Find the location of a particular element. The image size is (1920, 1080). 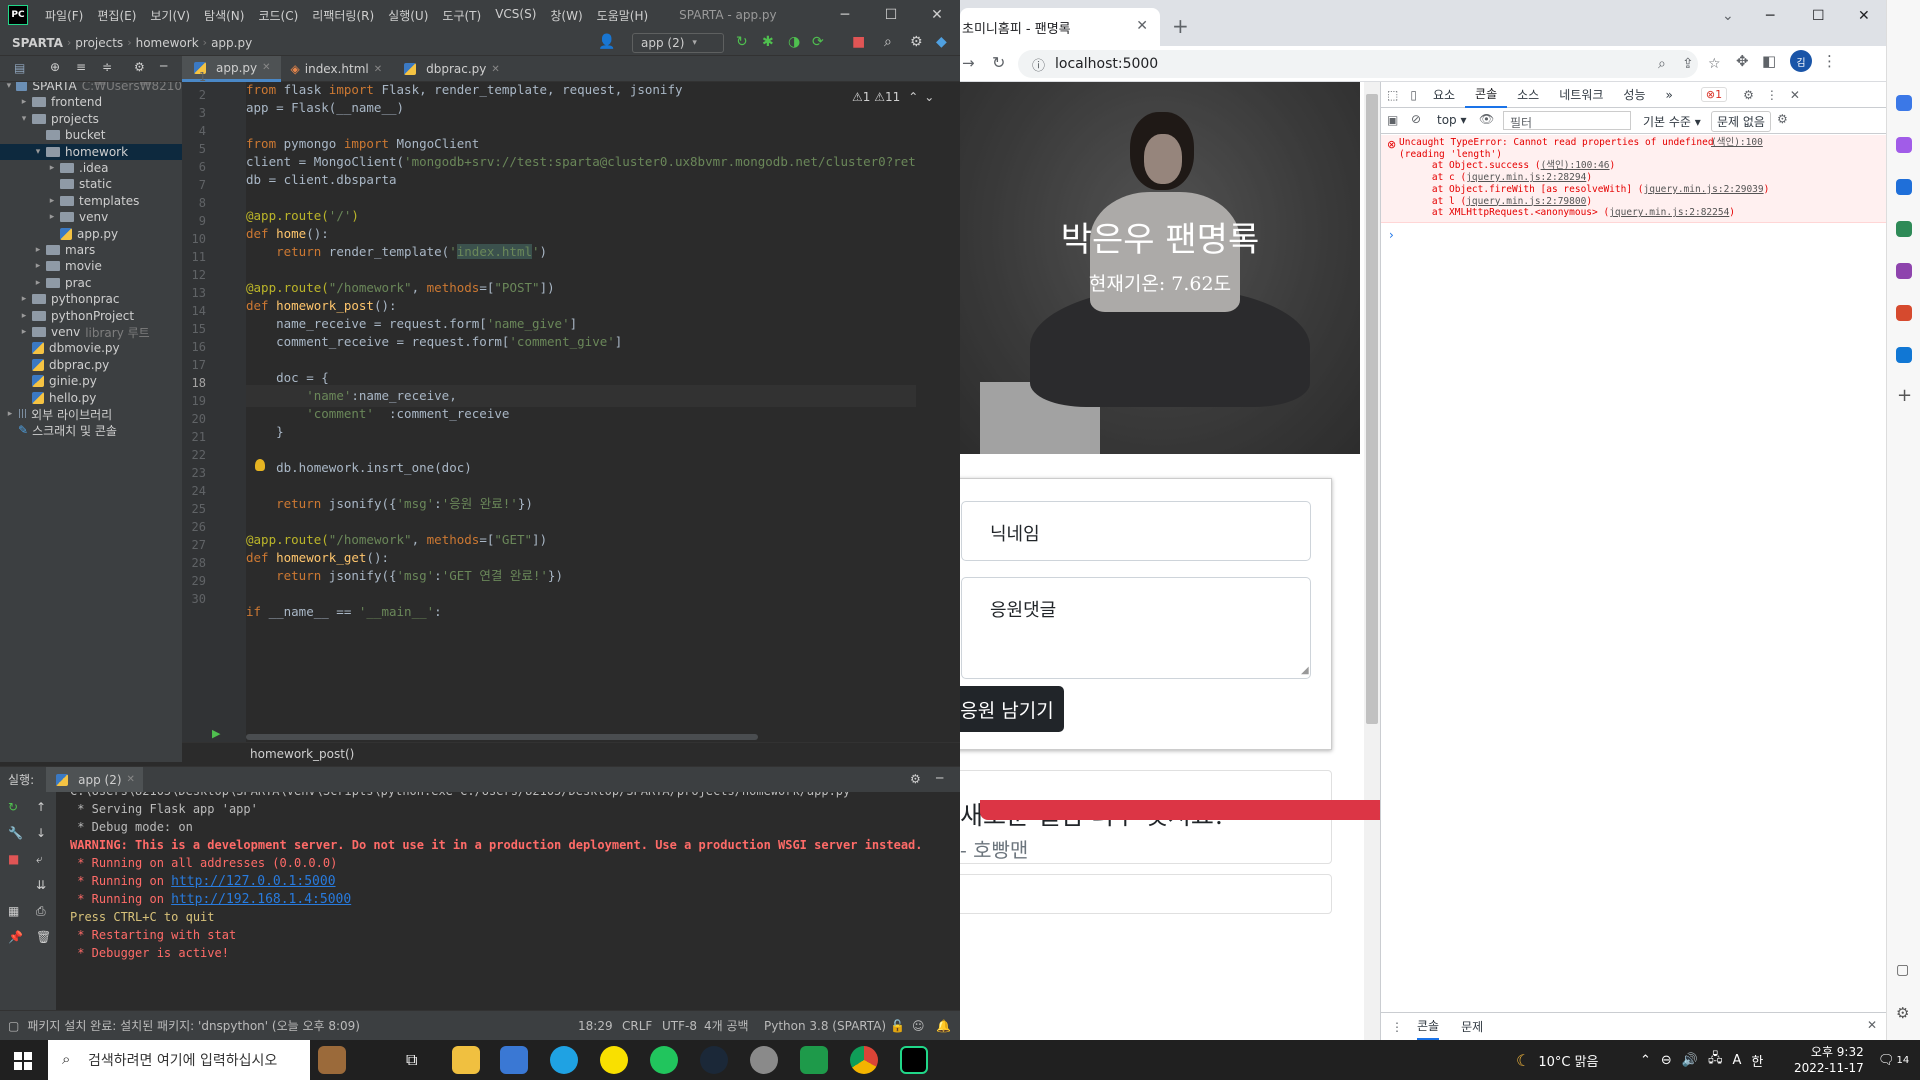

store-icon is located at coordinates (514, 1060).